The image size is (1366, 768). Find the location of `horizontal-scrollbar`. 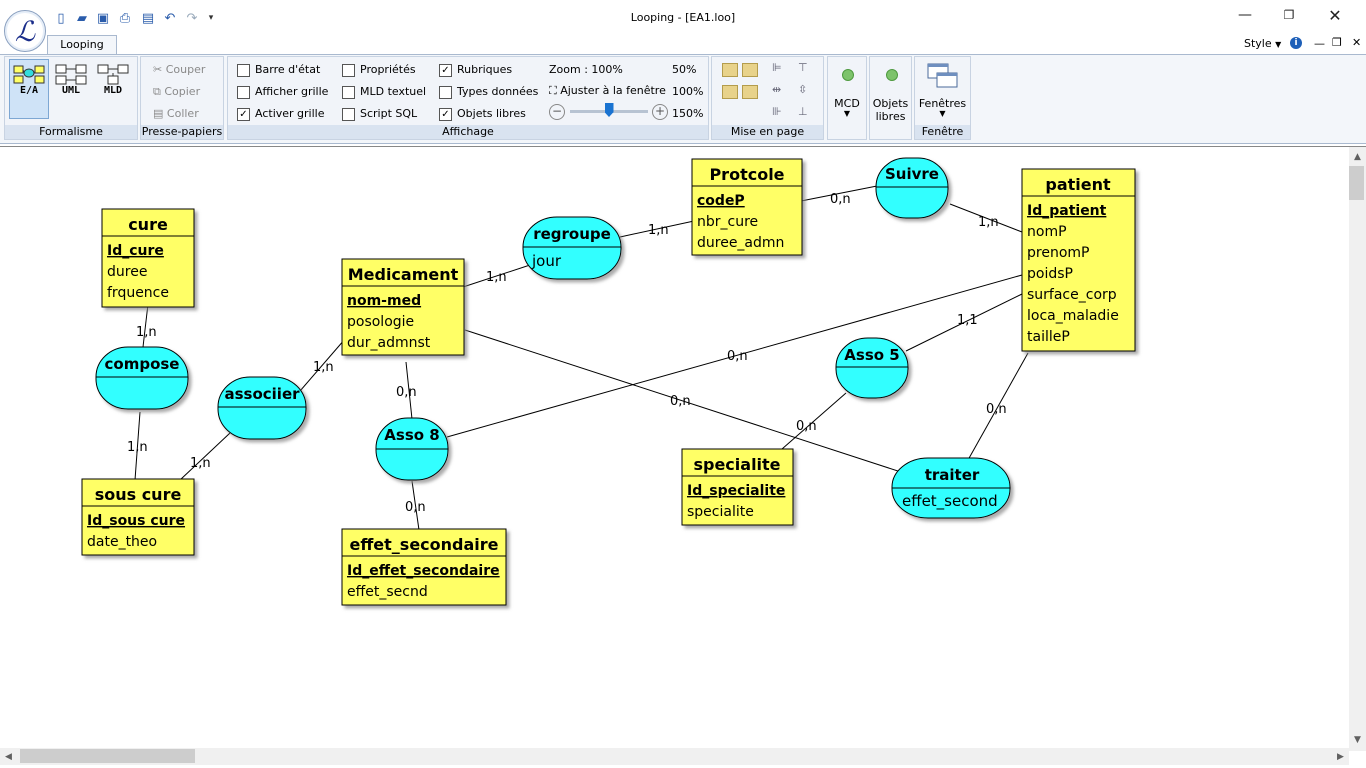

horizontal-scrollbar is located at coordinates (674, 756).